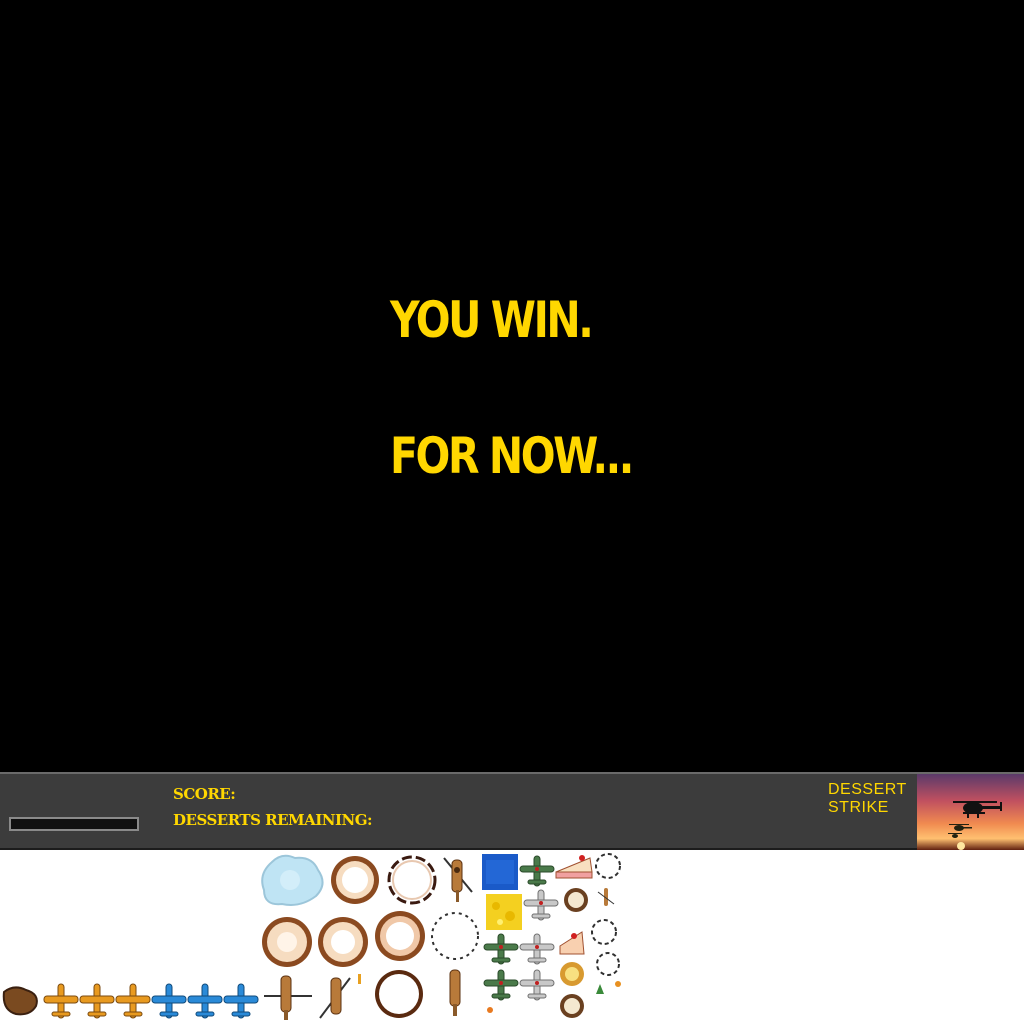 The width and height of the screenshot is (1024, 1028). What do you see at coordinates (204, 794) in the screenshot?
I see `score-label: SCORE:` at bounding box center [204, 794].